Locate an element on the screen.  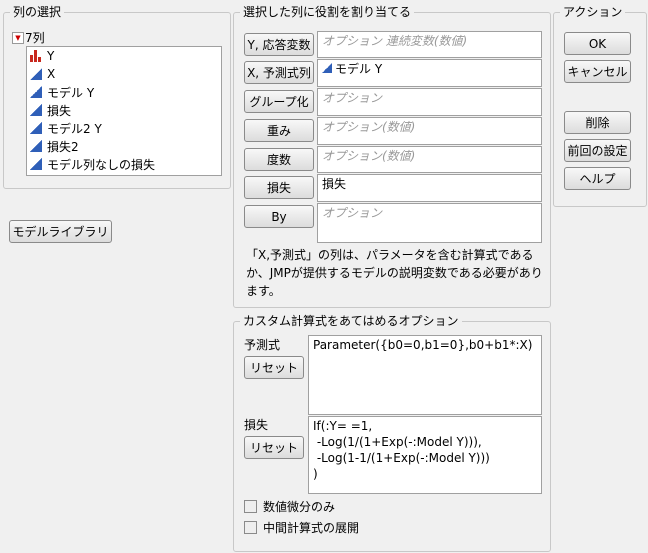
column-name: モデル2 Y is located at coordinates (74, 128).